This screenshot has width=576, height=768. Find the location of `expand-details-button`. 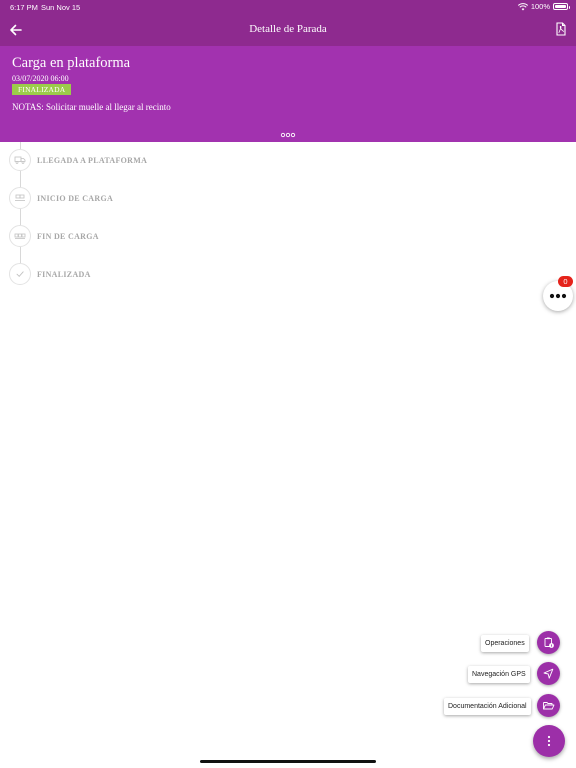

expand-details-button is located at coordinates (288, 132).